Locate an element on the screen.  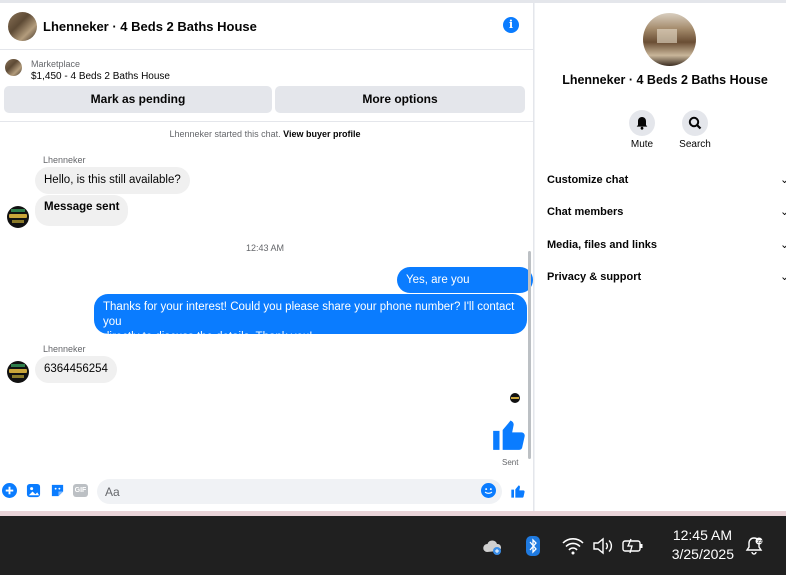
notification-icon: zz is located at coordinates (754, 546).